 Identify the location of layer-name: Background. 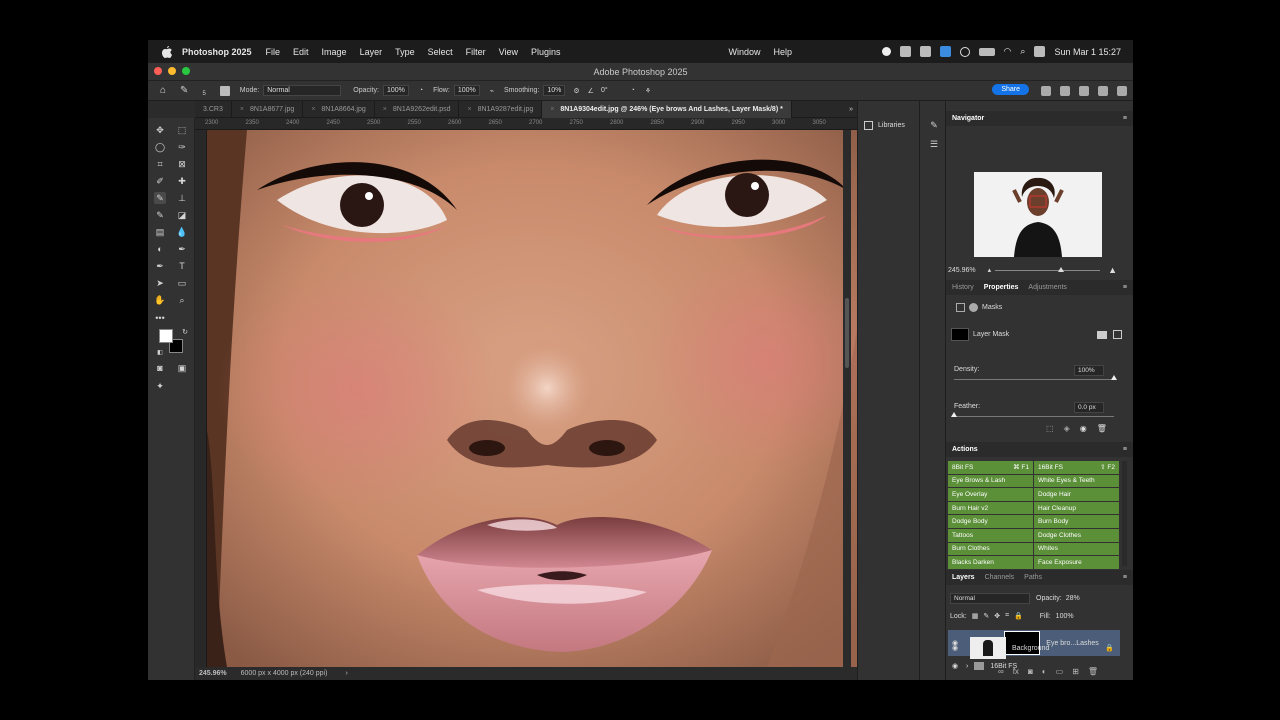
(1030, 648).